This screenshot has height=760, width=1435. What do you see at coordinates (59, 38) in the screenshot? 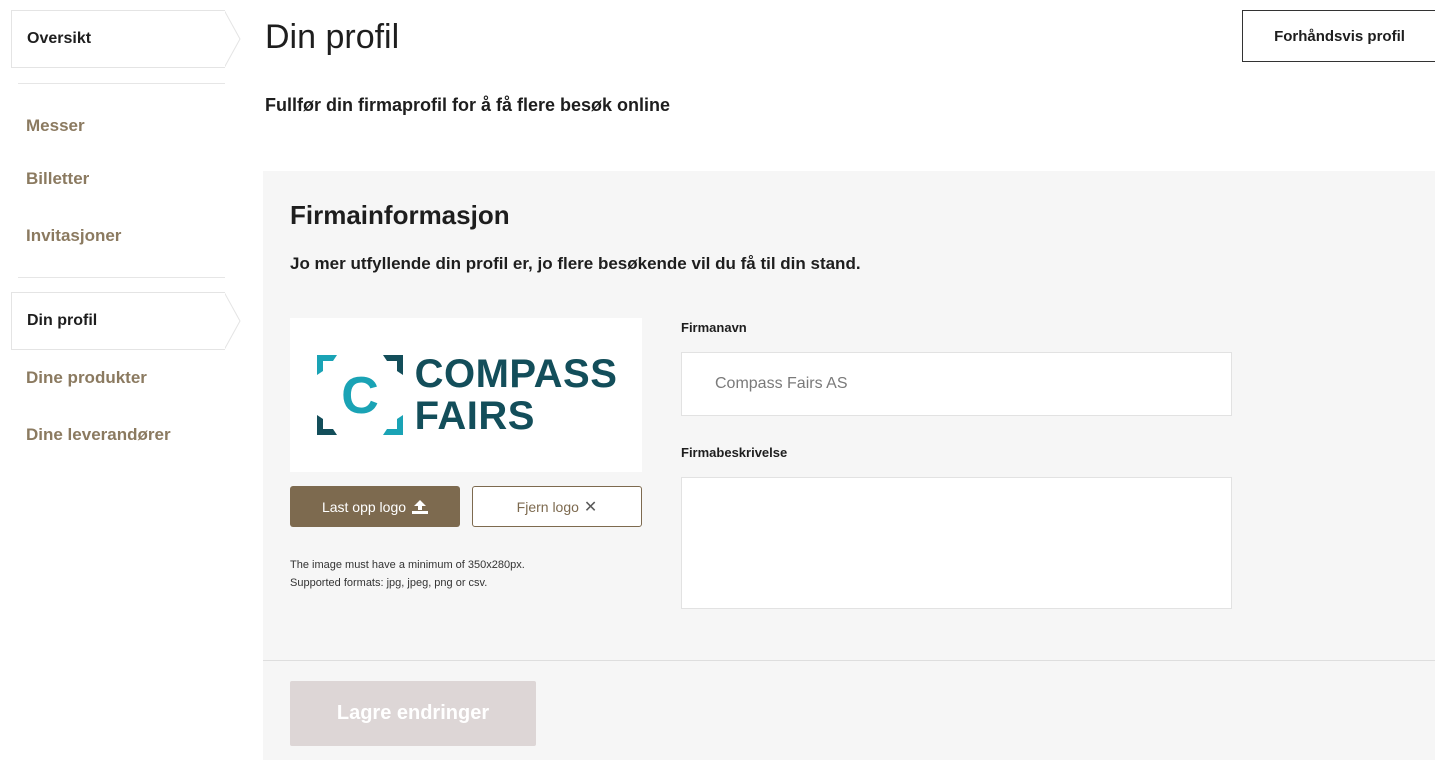
I see `sidebar-item-label: Oversikt` at bounding box center [59, 38].